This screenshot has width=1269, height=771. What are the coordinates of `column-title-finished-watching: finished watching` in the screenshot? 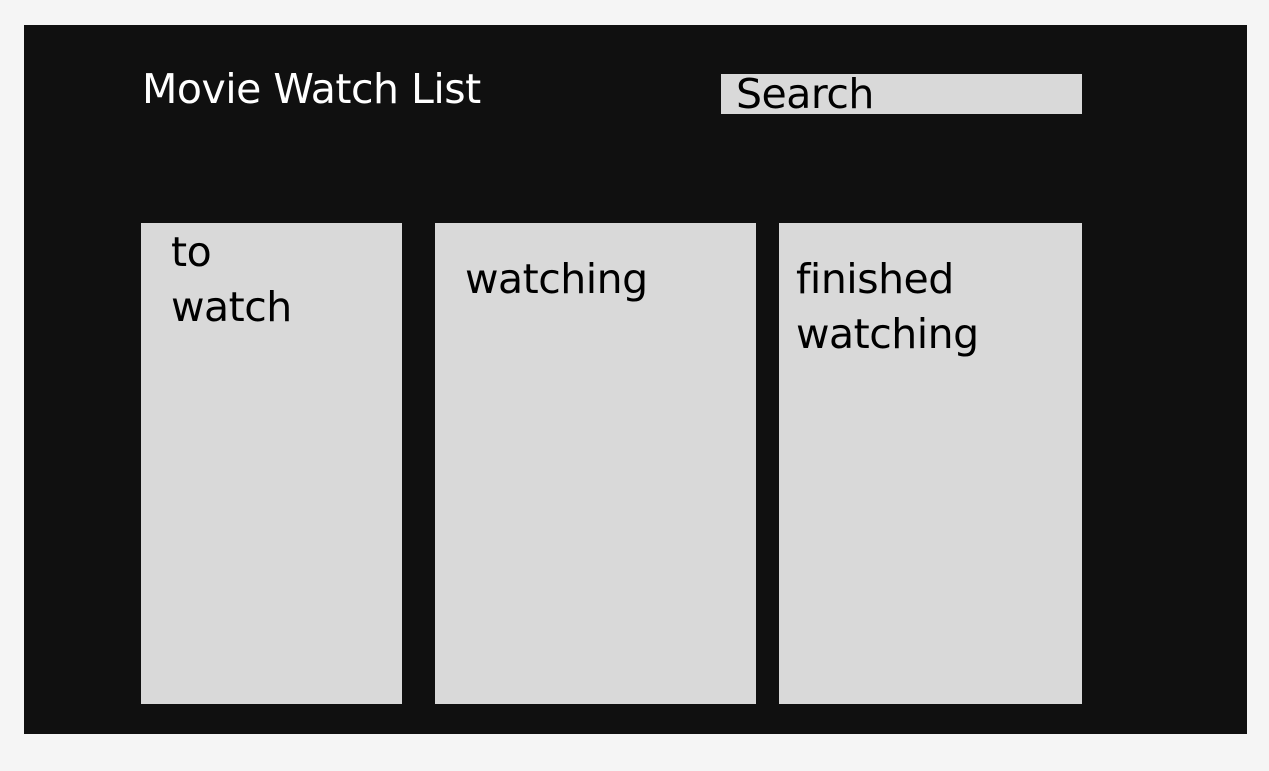 It's located at (887, 306).